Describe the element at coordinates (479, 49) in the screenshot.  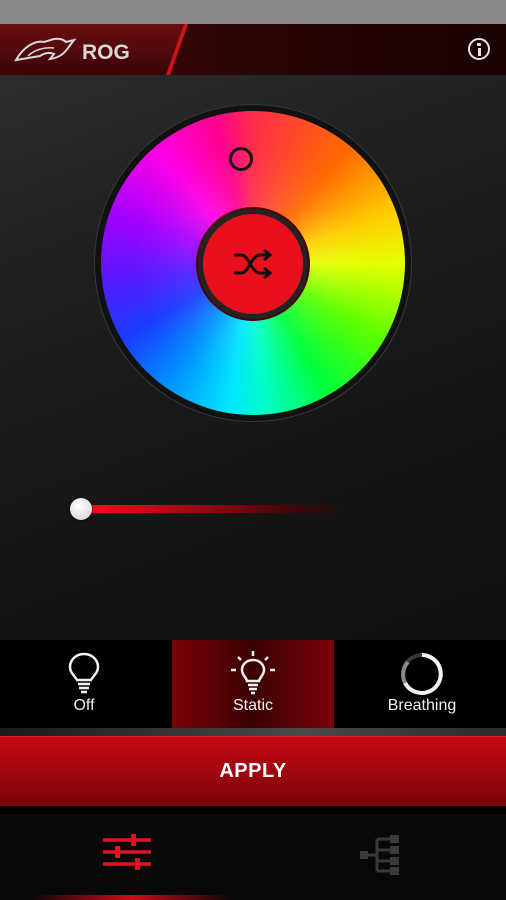
I see `info-icon` at that location.